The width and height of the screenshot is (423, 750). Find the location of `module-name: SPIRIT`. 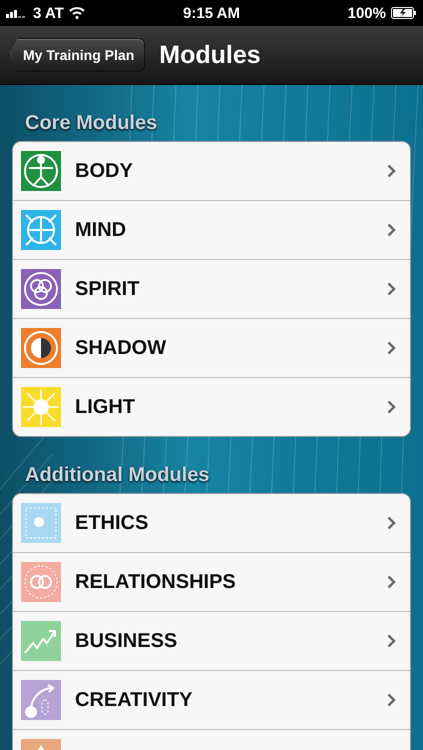

module-name: SPIRIT is located at coordinates (107, 289).